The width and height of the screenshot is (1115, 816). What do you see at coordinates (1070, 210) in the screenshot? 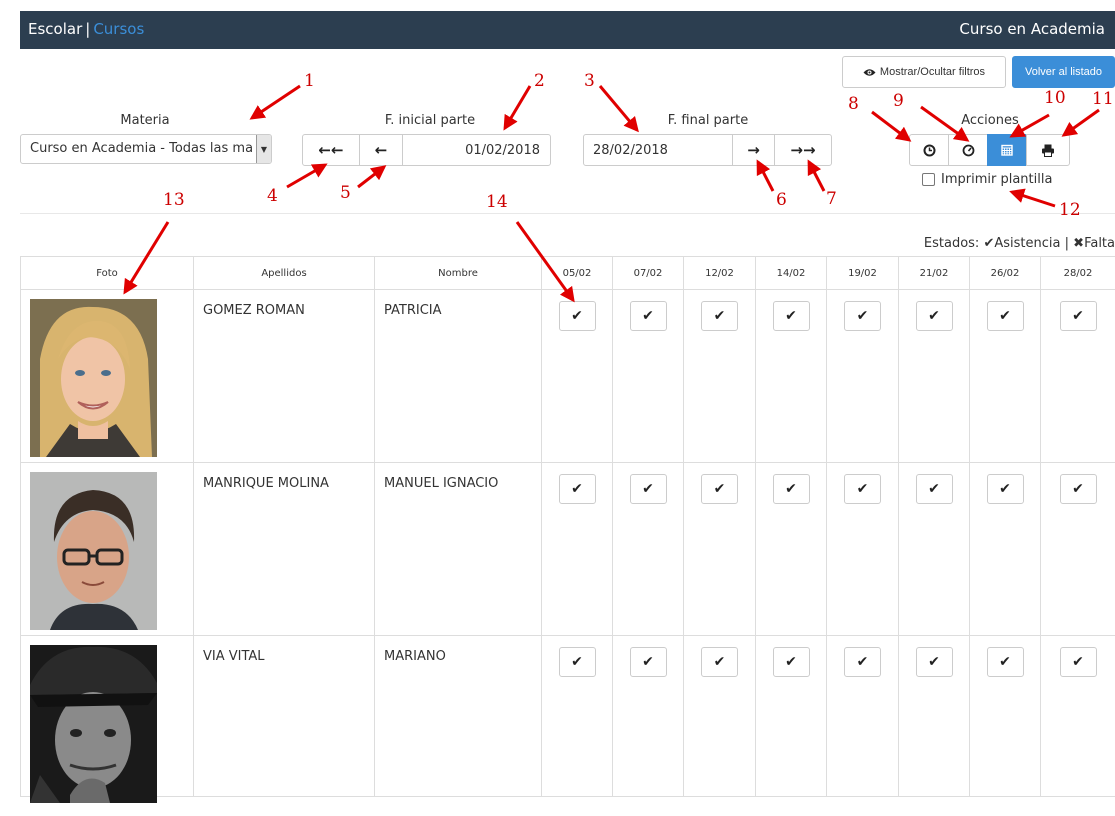
I see `annotation-label: 12` at bounding box center [1070, 210].